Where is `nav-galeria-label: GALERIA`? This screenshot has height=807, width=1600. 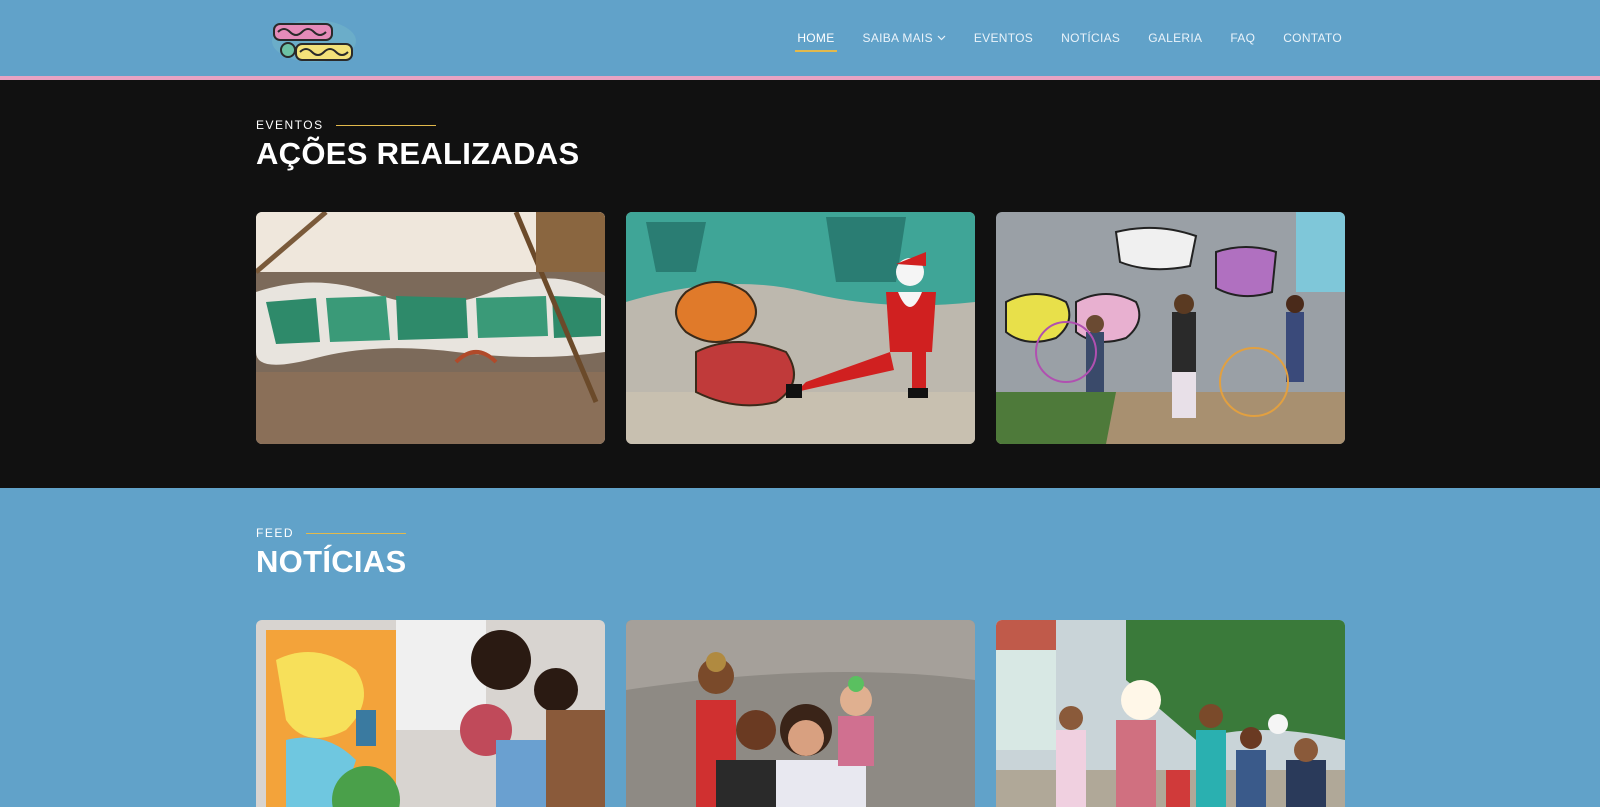
nav-galeria-label: GALERIA is located at coordinates (1175, 38).